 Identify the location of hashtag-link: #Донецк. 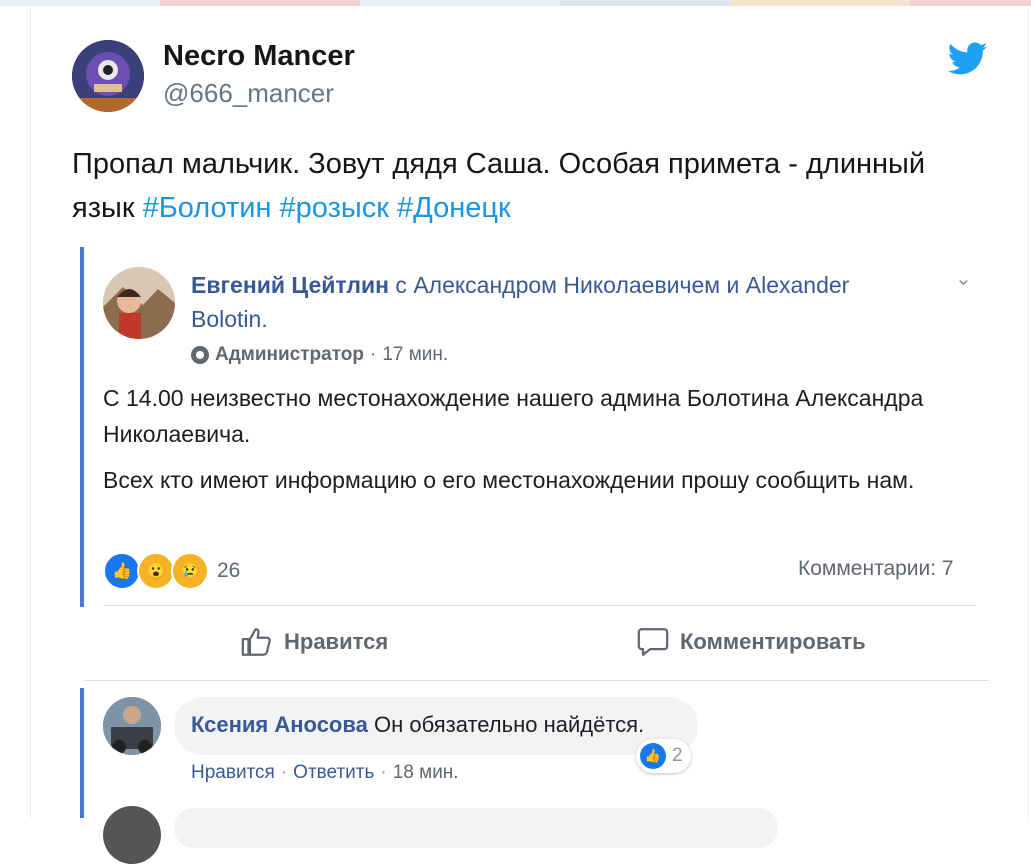
(454, 208).